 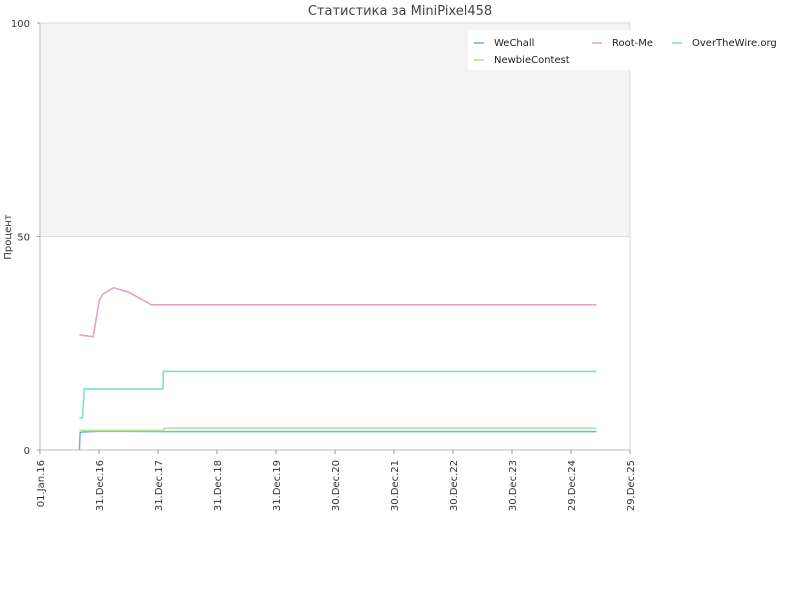 I want to click on legend-label-newbiecontest: NewbieContest, so click(x=532, y=60).